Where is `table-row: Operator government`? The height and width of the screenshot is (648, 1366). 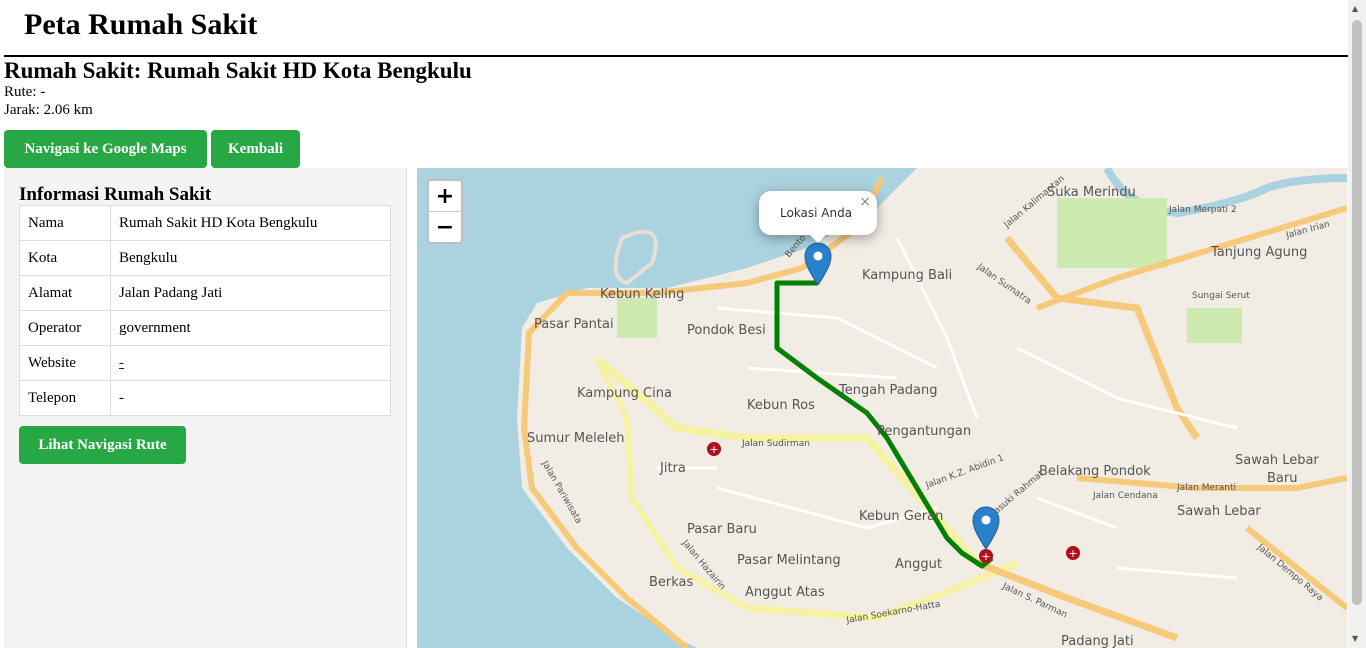 table-row: Operator government is located at coordinates (205, 328).